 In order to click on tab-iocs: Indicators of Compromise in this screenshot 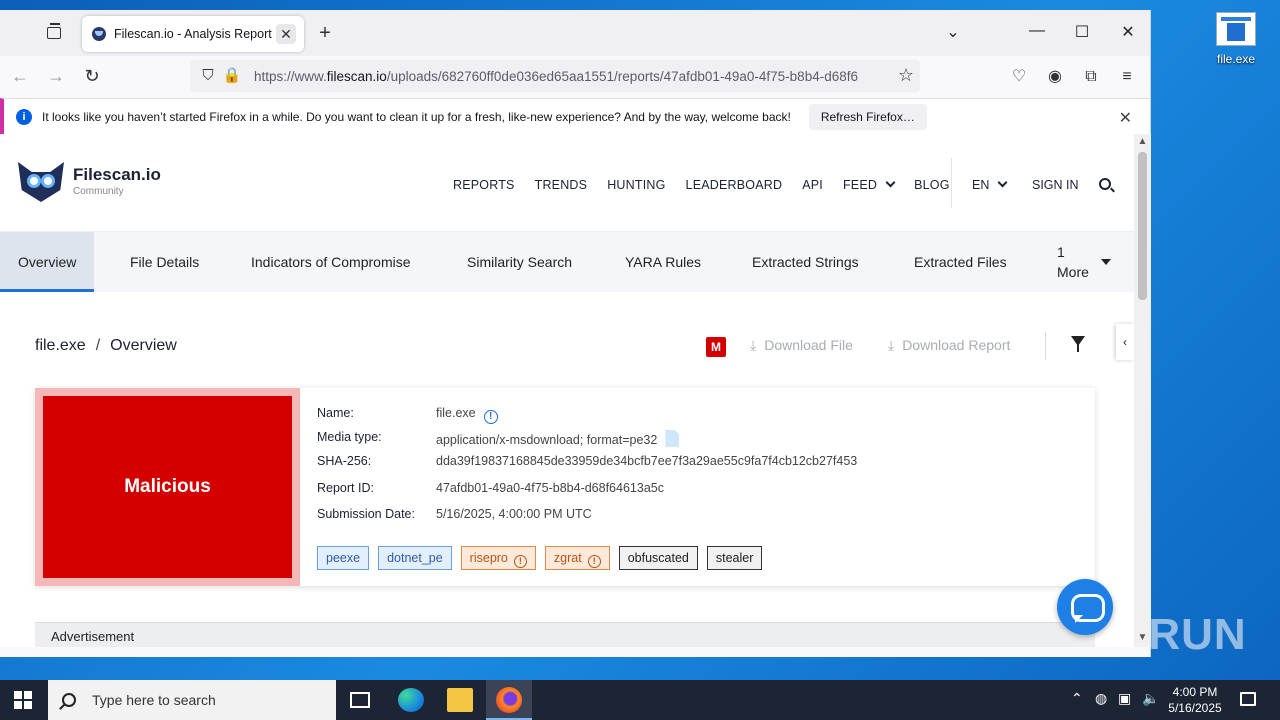, I will do `click(331, 262)`.